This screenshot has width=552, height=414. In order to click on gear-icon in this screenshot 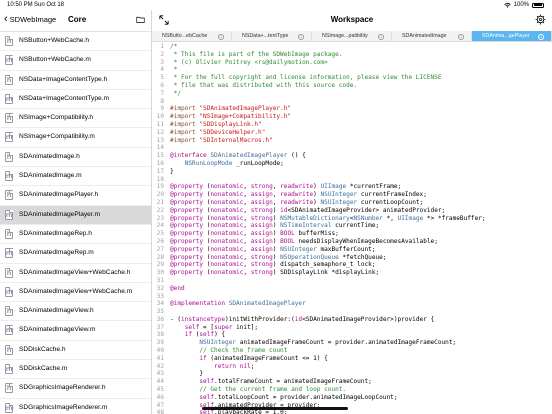, I will do `click(540, 19)`.